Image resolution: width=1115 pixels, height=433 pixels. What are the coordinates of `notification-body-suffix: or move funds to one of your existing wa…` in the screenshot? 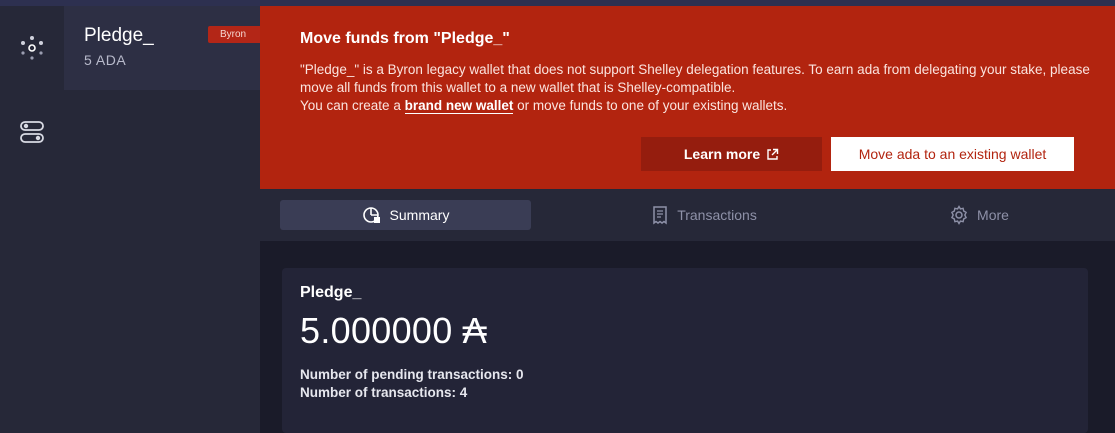 It's located at (650, 105).